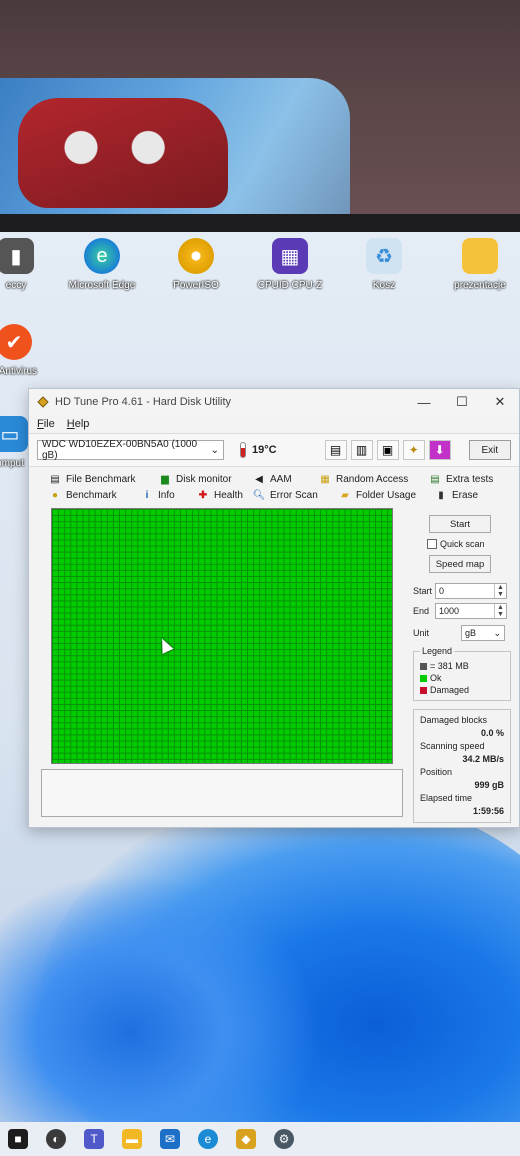  What do you see at coordinates (143, 402) in the screenshot?
I see `window-title: HD Tune Pro 4.61 - Hard Disk Utility` at bounding box center [143, 402].